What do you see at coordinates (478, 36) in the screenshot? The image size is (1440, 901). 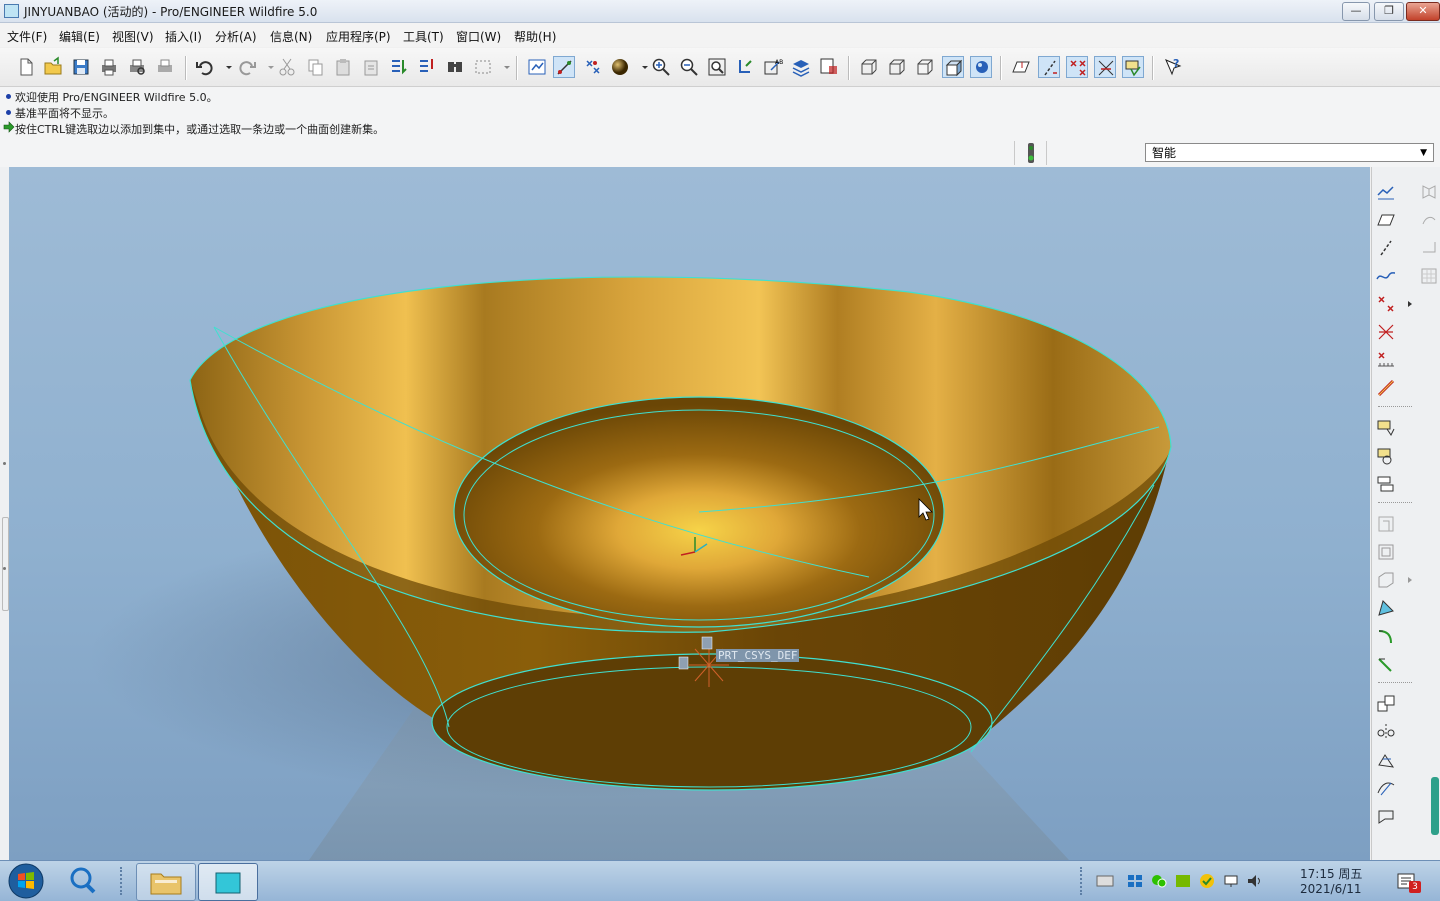 I see `menu-window: 窗口(W)` at bounding box center [478, 36].